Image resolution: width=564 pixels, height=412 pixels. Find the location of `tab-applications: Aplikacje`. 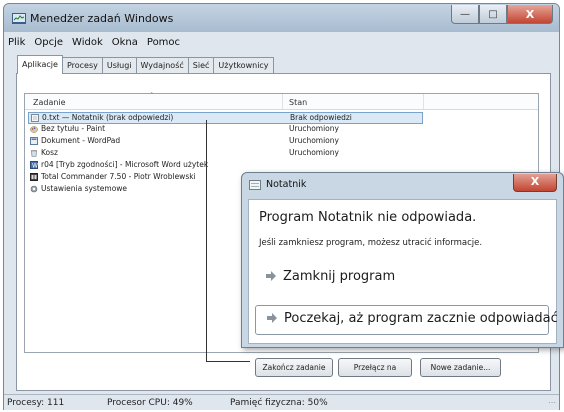

tab-applications: Aplikacje is located at coordinates (40, 64).